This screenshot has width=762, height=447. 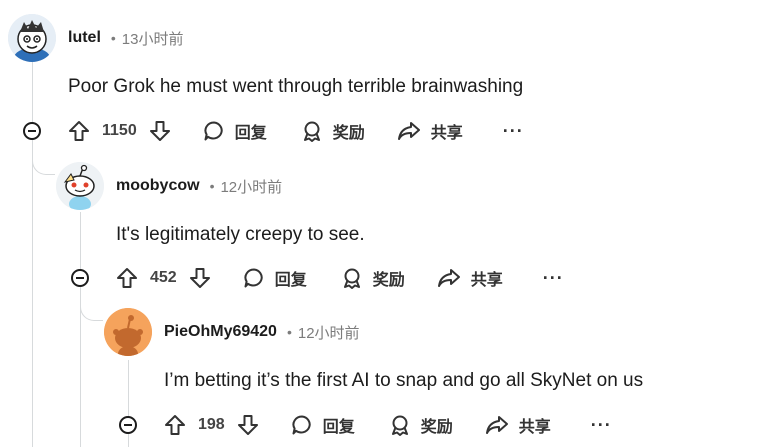 I want to click on comment-actions: 452 回复 奖励 共享 ···, so click(x=340, y=278).